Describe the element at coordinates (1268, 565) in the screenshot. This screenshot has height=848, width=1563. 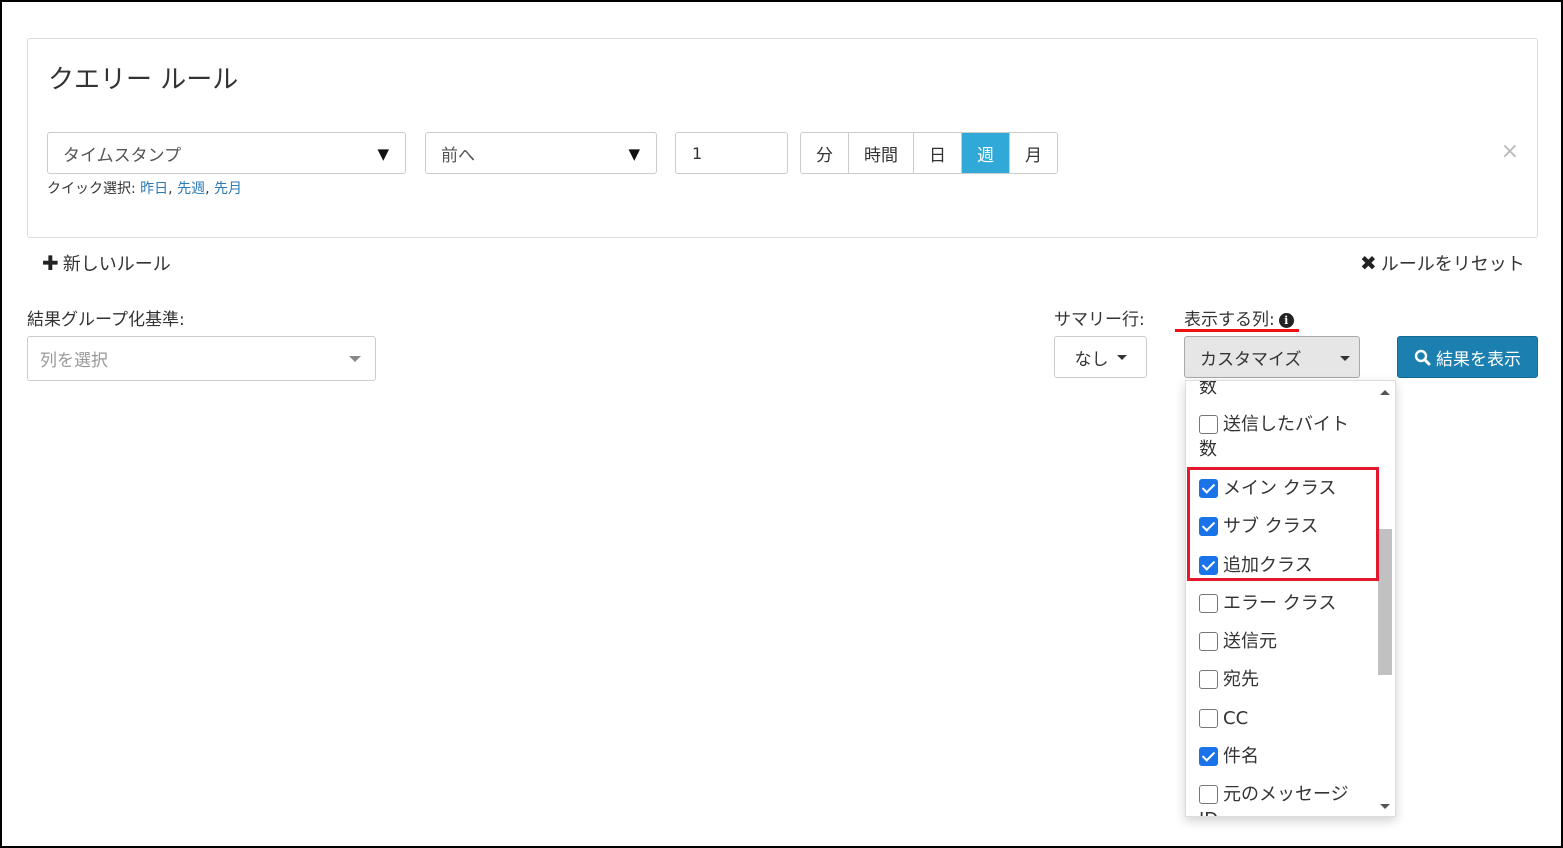
I see `list-item-label: 追加クラス` at that location.